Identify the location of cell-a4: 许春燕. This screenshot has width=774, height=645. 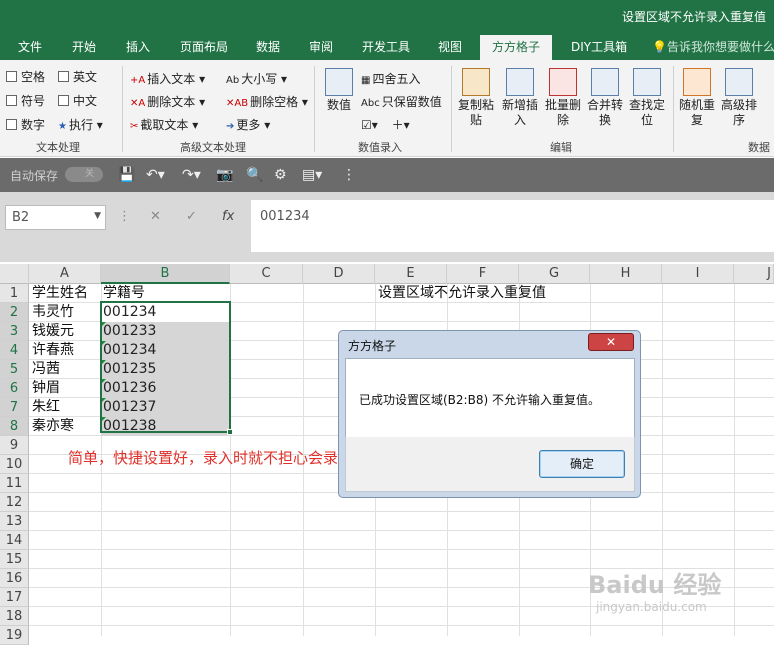
(53, 350).